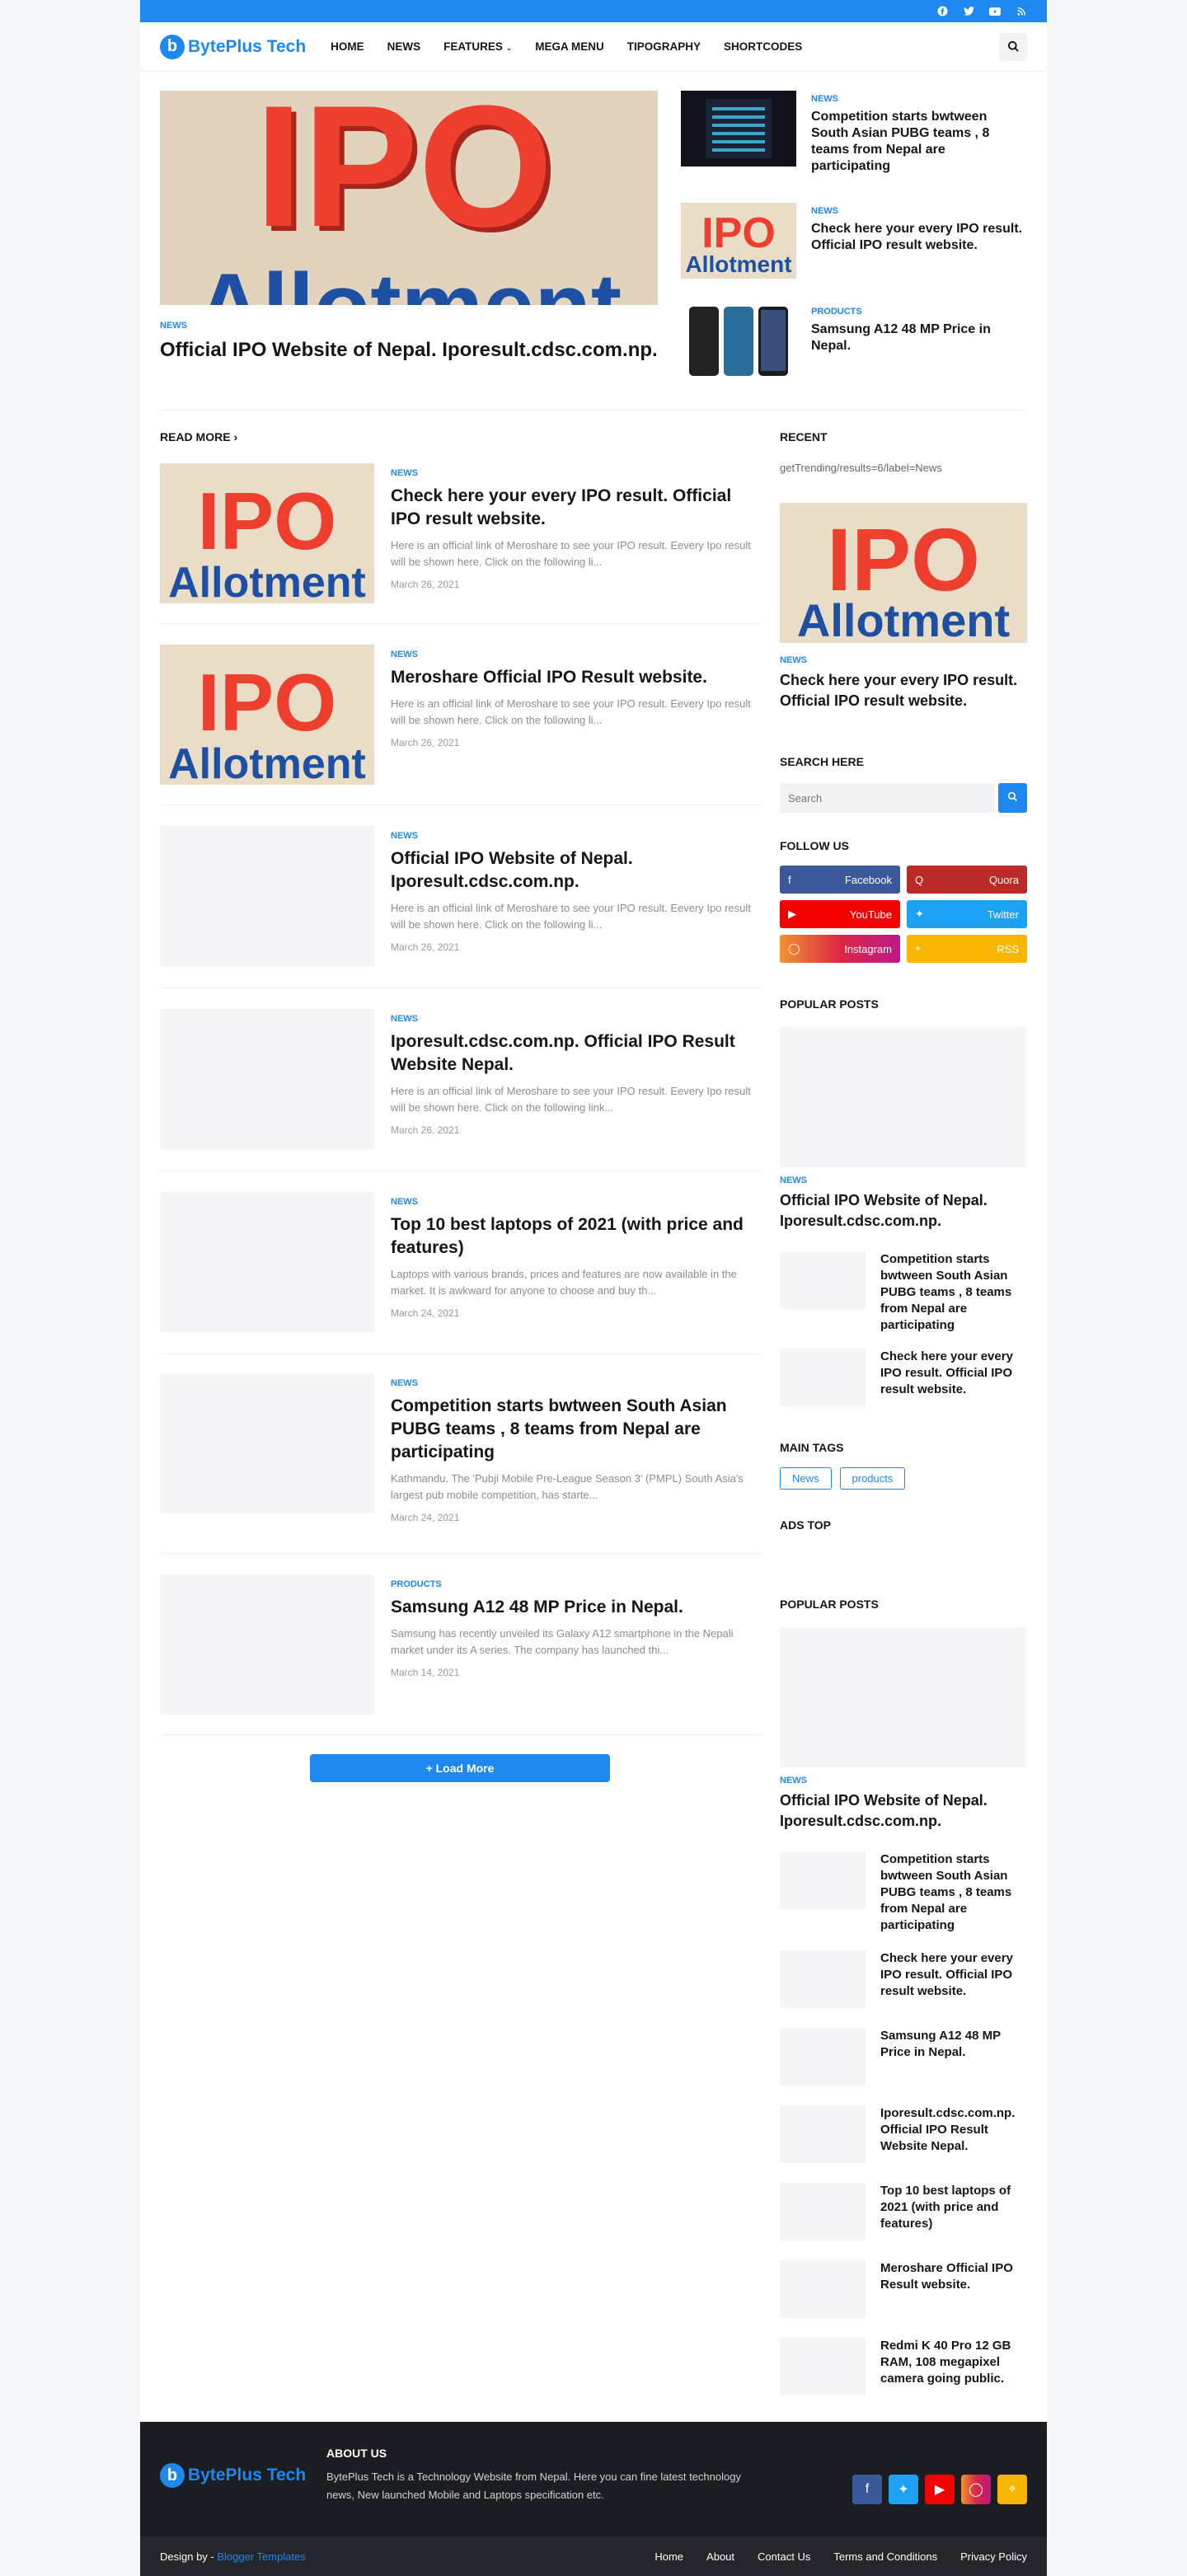 This screenshot has width=1187, height=2576. I want to click on follow-instagram: ◯ Instagram, so click(840, 949).